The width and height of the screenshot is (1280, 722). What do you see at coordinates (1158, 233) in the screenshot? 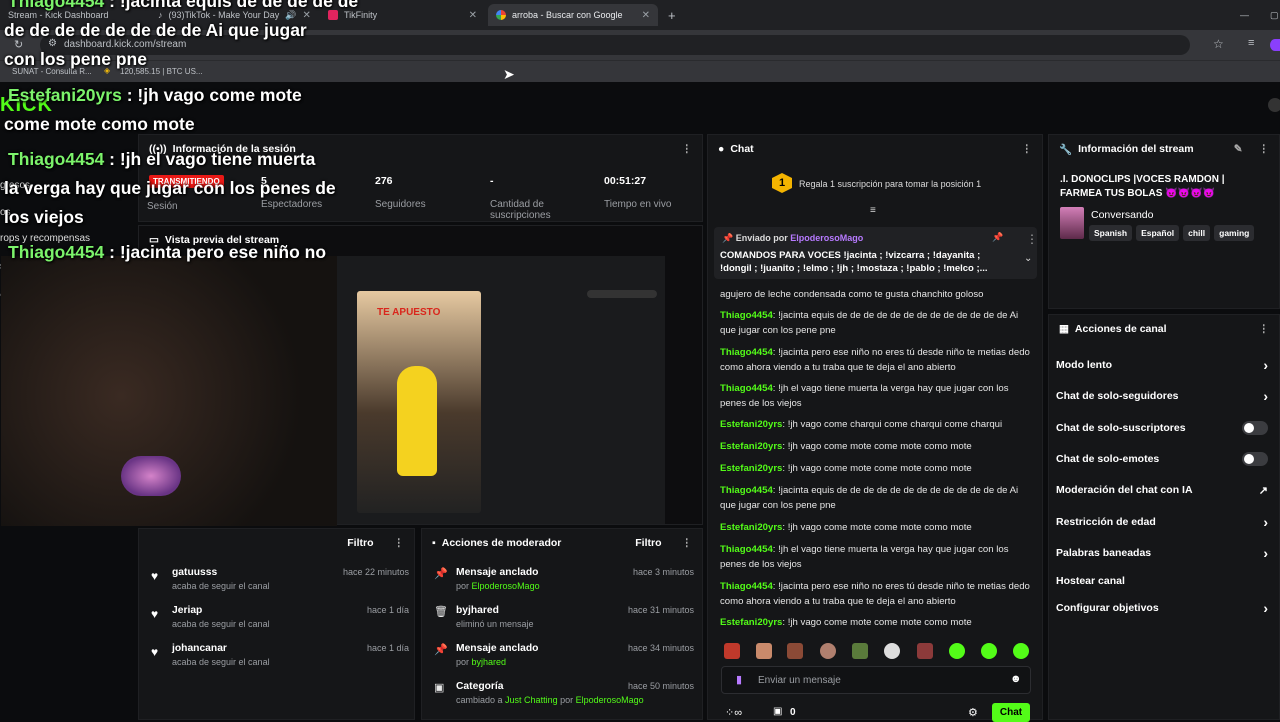
I see `tag: Español` at bounding box center [1158, 233].